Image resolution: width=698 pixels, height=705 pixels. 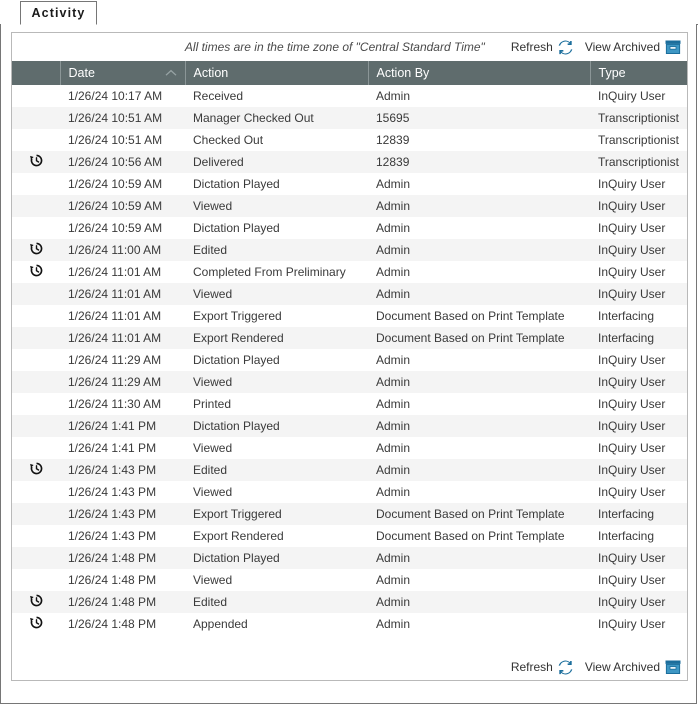 What do you see at coordinates (122, 140) in the screenshot?
I see `cell-date: 1/26/24 10:51 AM` at bounding box center [122, 140].